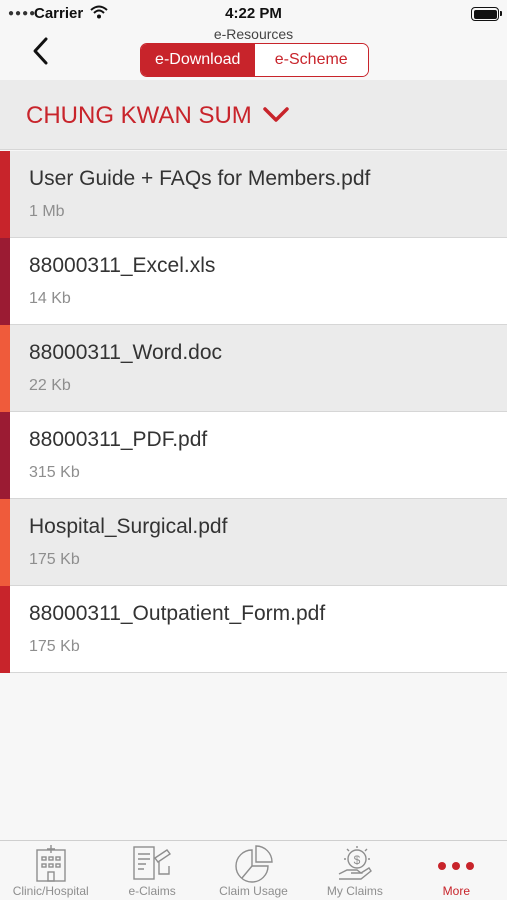 The width and height of the screenshot is (507, 900). I want to click on tab-clinic-hospital: Clinic/Hospital, so click(50, 870).